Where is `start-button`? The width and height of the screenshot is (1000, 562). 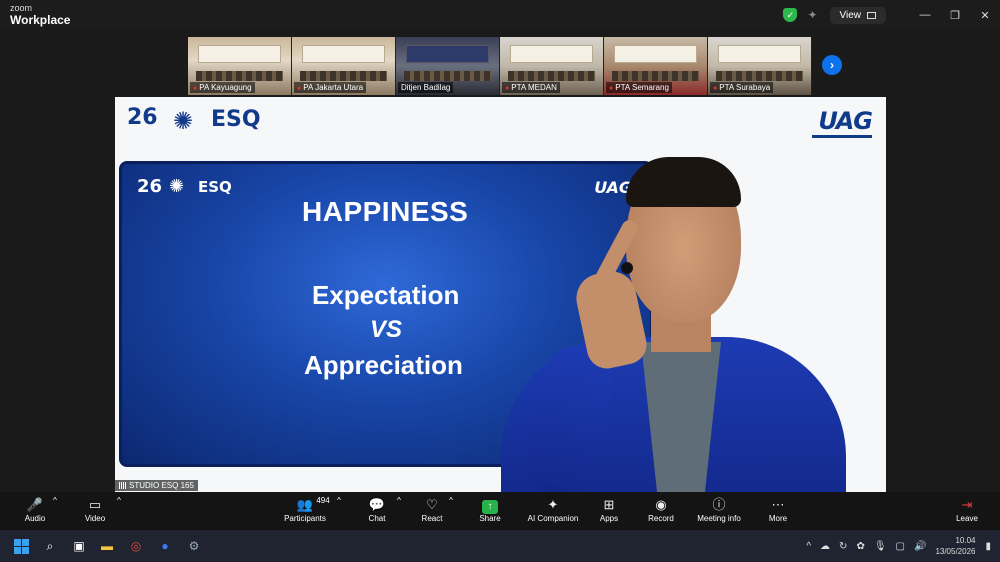
start-button is located at coordinates (21, 546).